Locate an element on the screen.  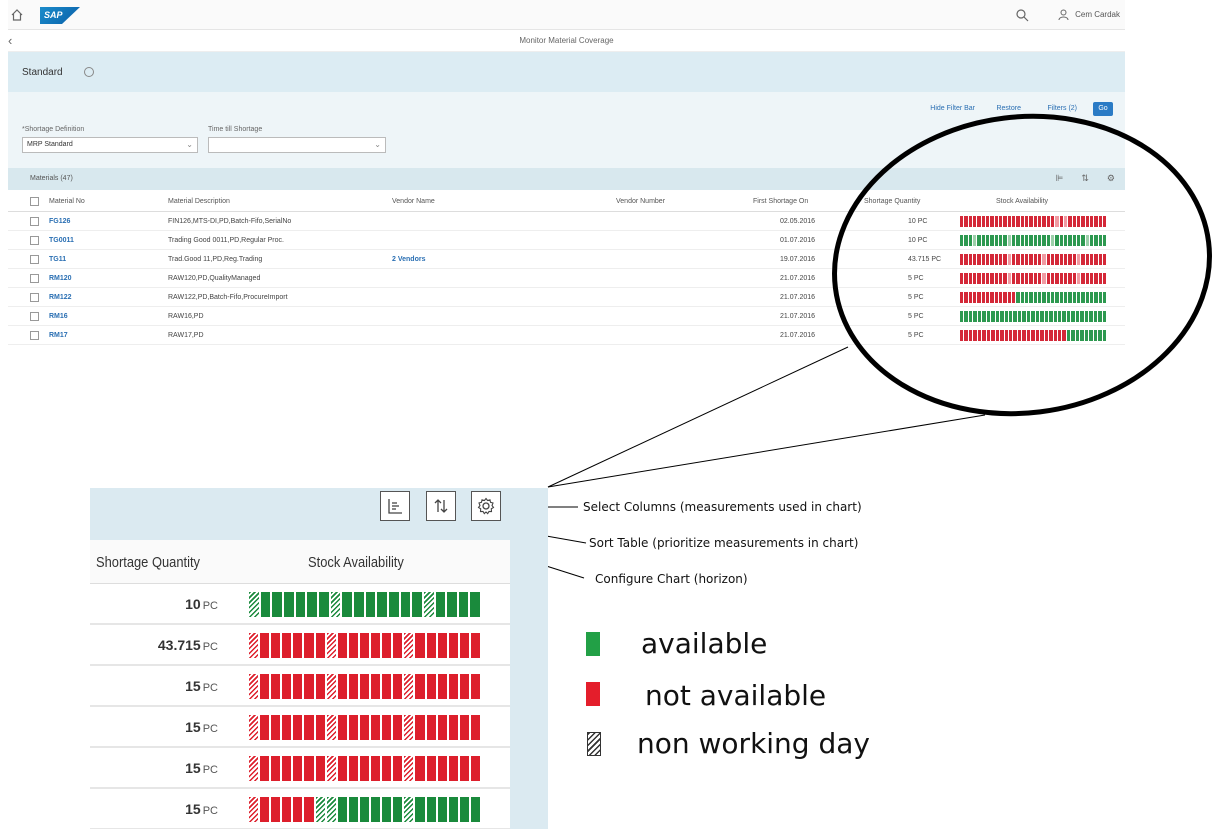
filters-button: Filters (2) is located at coordinates (1062, 108).